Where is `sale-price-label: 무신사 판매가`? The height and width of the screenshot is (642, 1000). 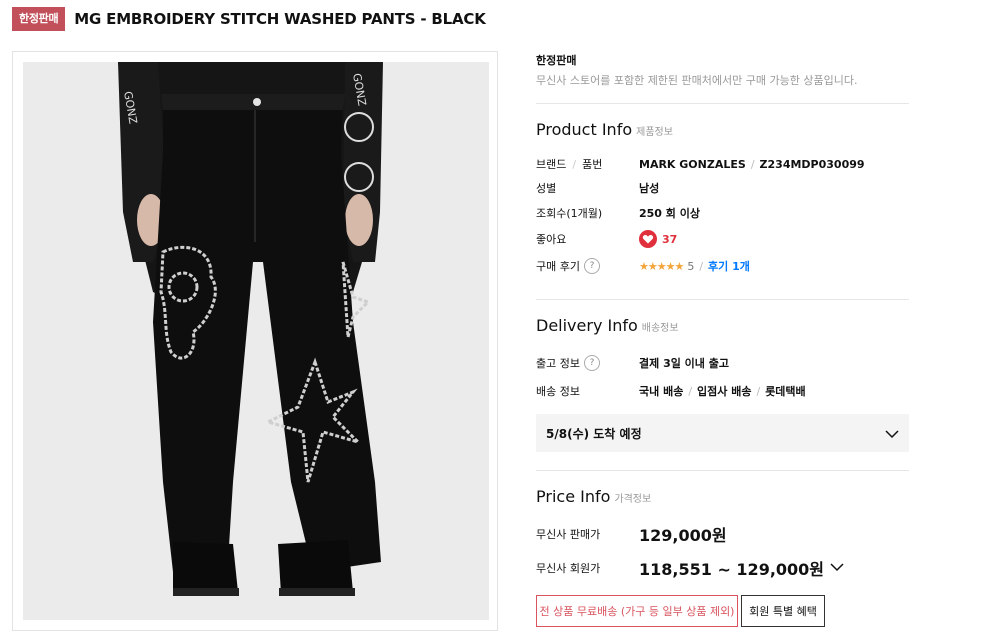 sale-price-label: 무신사 판매가 is located at coordinates (568, 534).